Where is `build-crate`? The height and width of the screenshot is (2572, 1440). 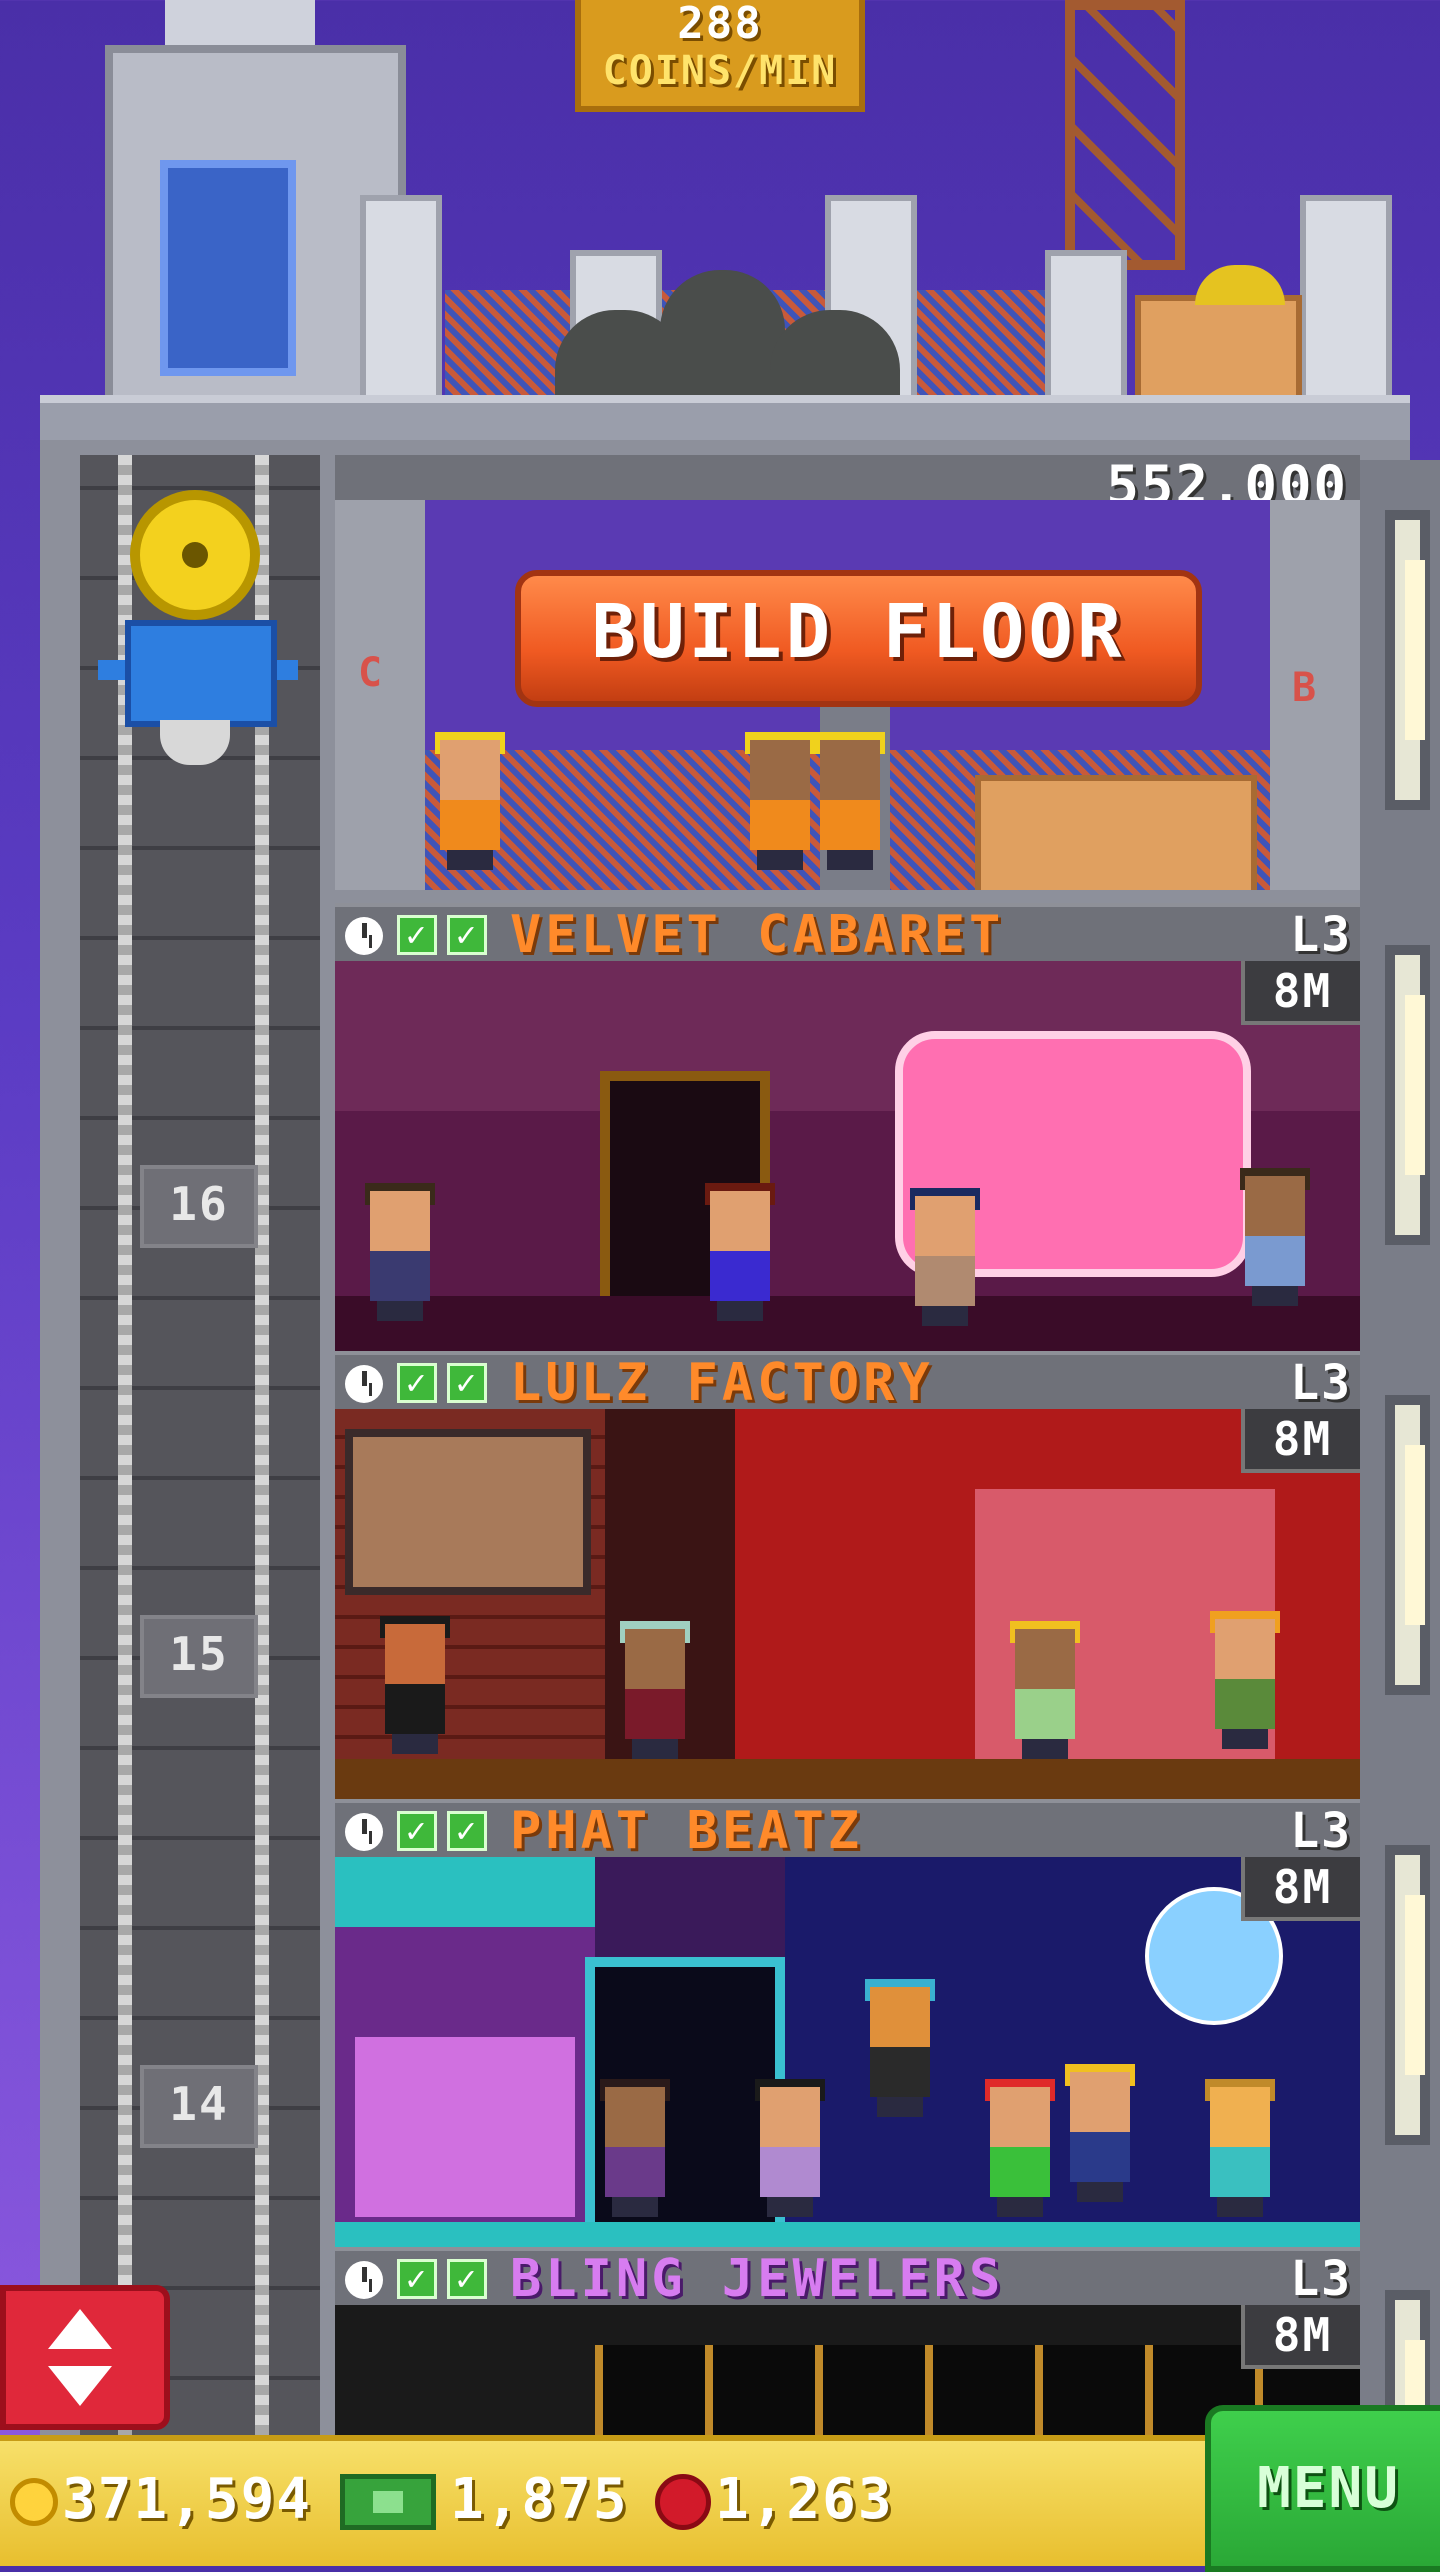
build-crate is located at coordinates (1116, 832).